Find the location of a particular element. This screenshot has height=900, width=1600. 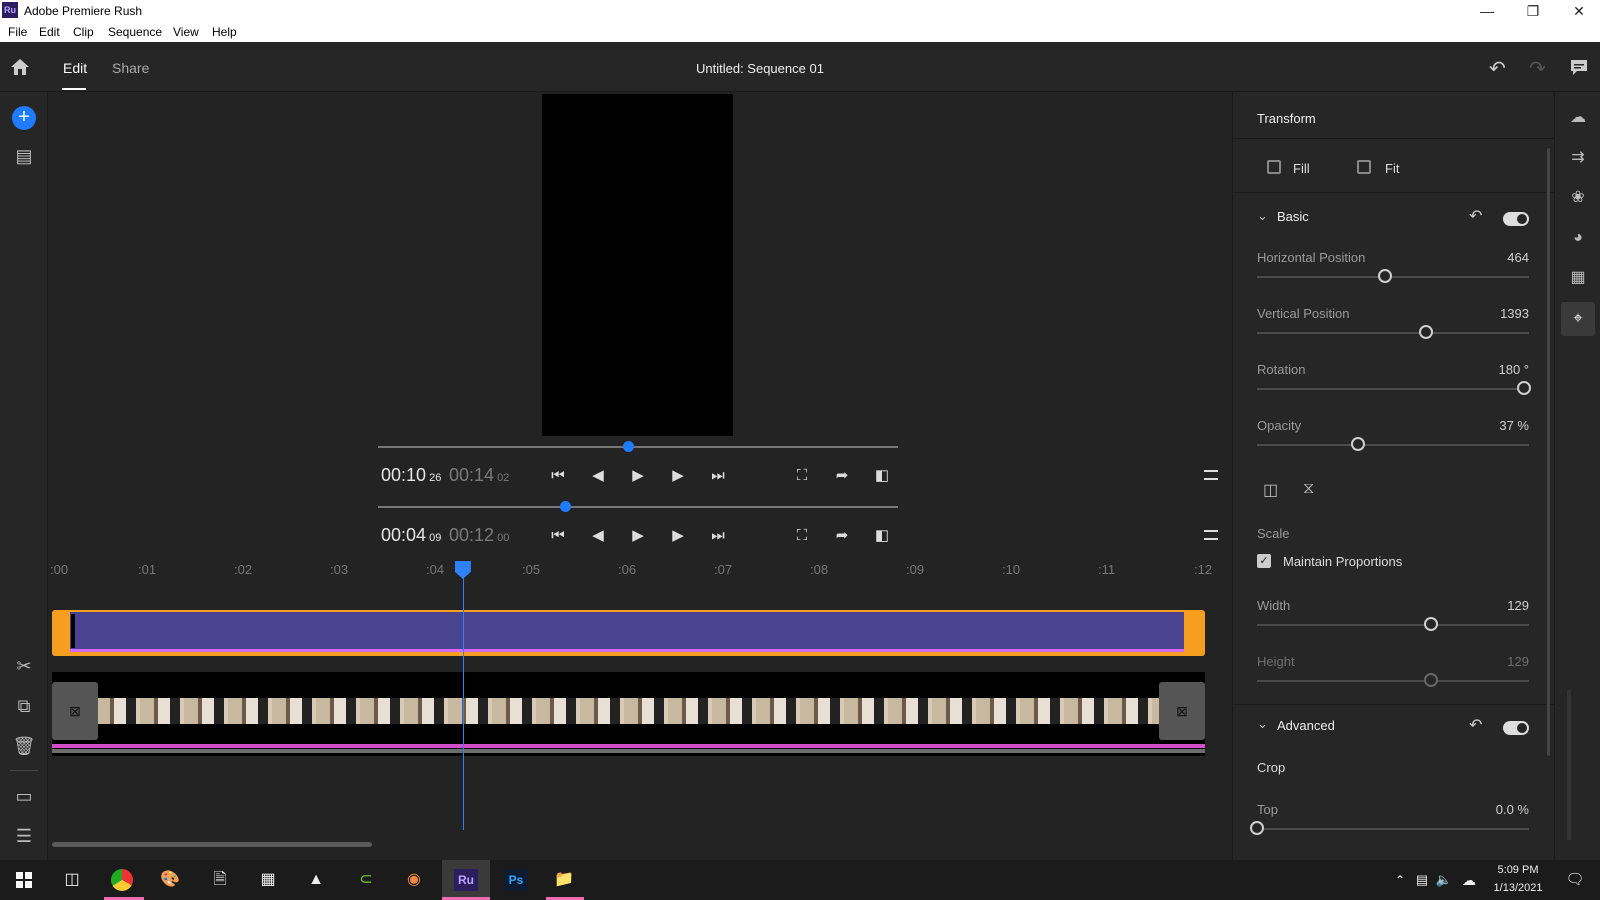

maintain-proportions-label: Maintain Proportions is located at coordinates (1342, 561).